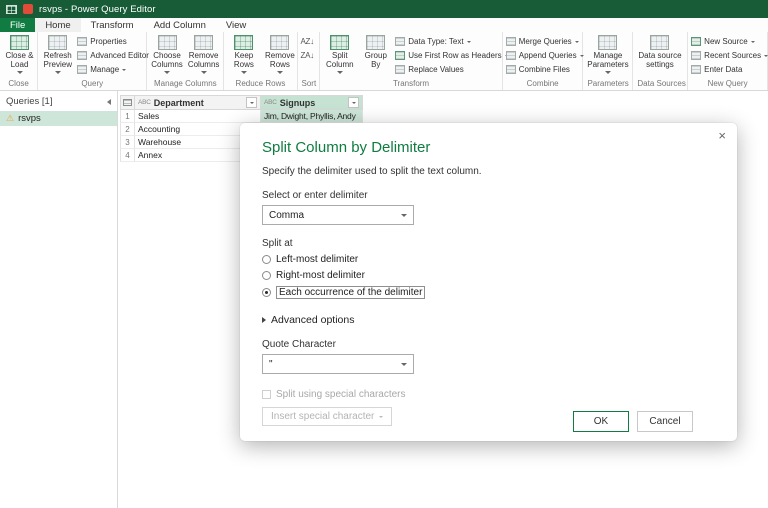 The image size is (768, 508). What do you see at coordinates (127, 155) in the screenshot?
I see `row-number: 4` at bounding box center [127, 155].